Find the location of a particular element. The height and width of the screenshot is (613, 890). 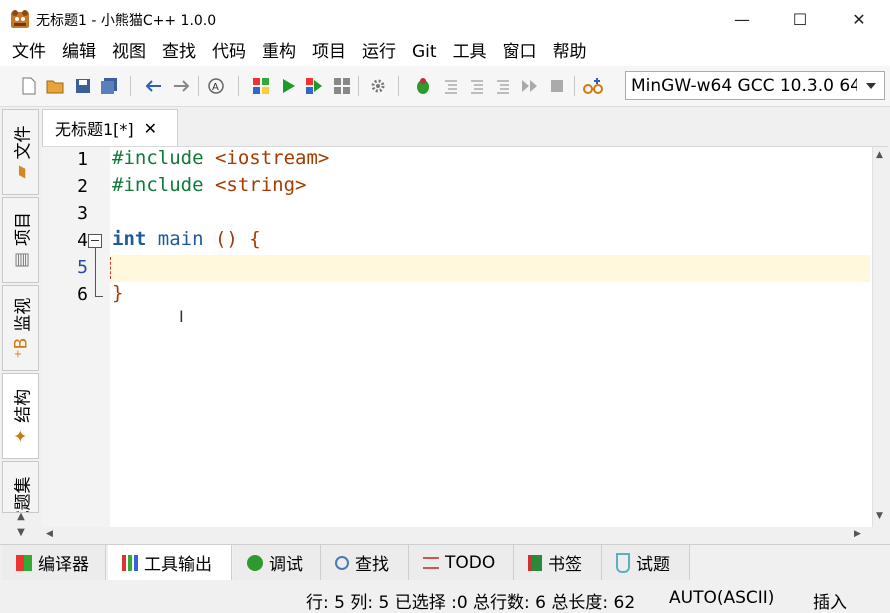

line-number: 4 is located at coordinates (82, 240).